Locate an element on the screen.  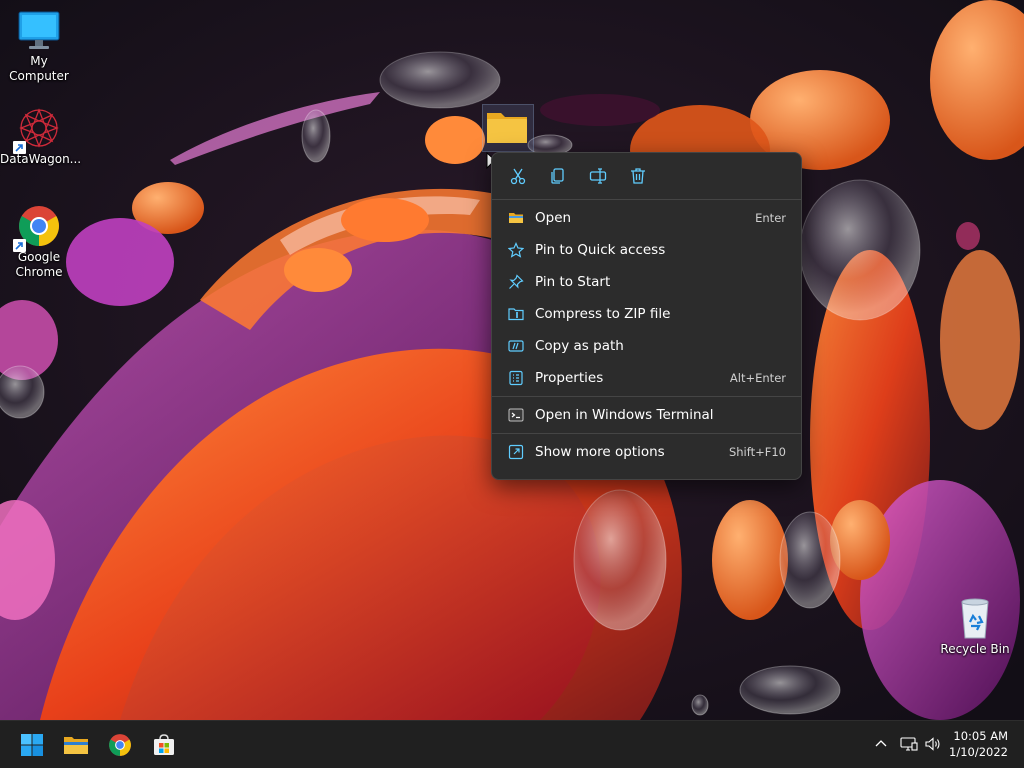
rename-icon is located at coordinates (598, 176).